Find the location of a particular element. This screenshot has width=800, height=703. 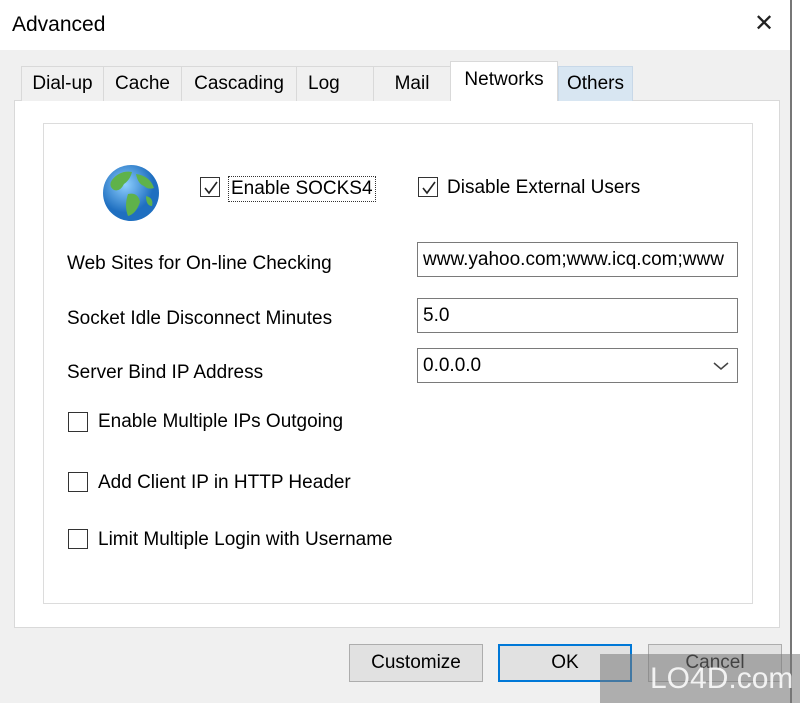

idle-minutes-input: 5.0 is located at coordinates (577, 315).